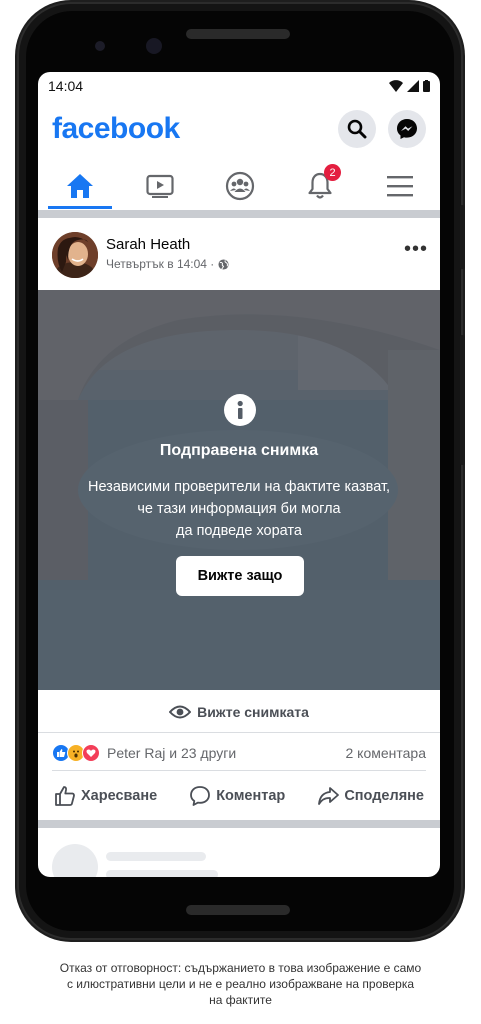 The image size is (481, 1024). Describe the element at coordinates (238, 34) in the screenshot. I see `top-speaker` at that location.